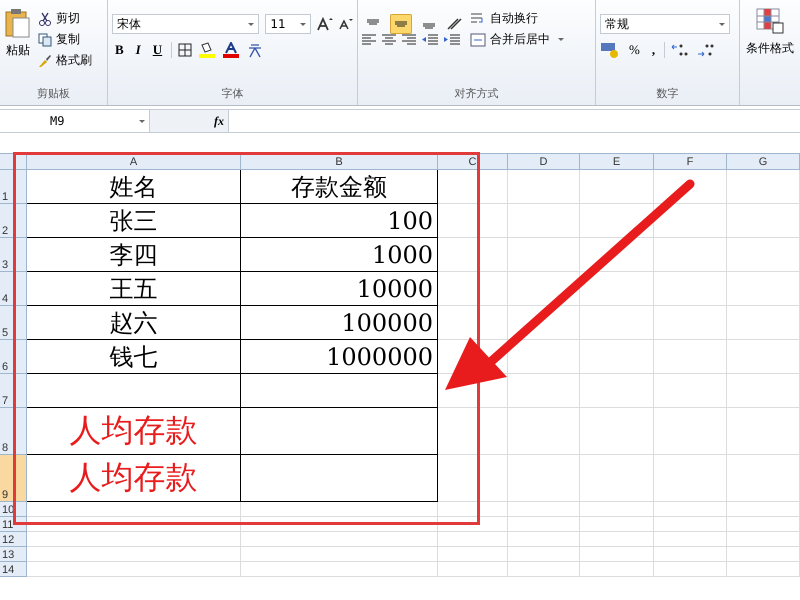  Describe the element at coordinates (53, 94) in the screenshot. I see `group-label: 剪贴板` at that location.